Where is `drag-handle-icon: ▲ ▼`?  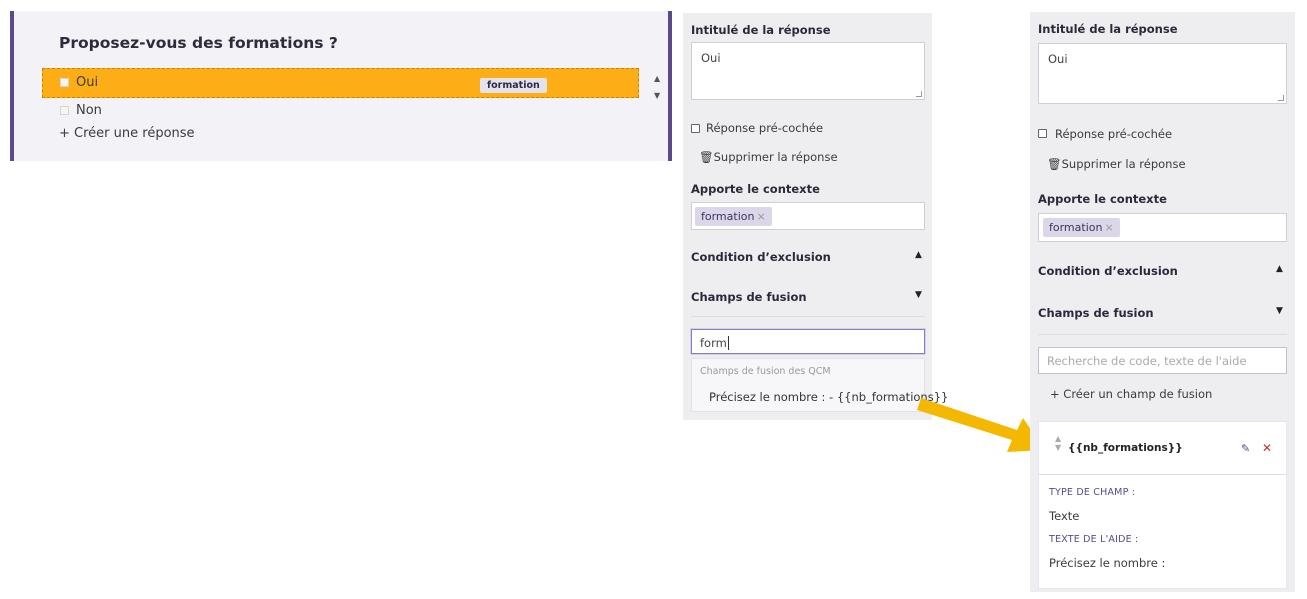 drag-handle-icon: ▲ ▼ is located at coordinates (1058, 443).